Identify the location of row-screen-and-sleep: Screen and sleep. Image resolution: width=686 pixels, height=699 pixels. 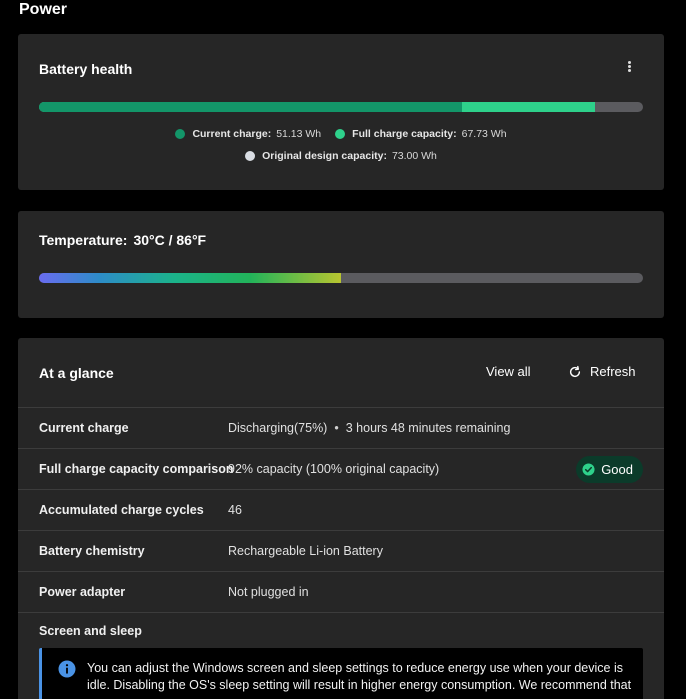
(341, 630).